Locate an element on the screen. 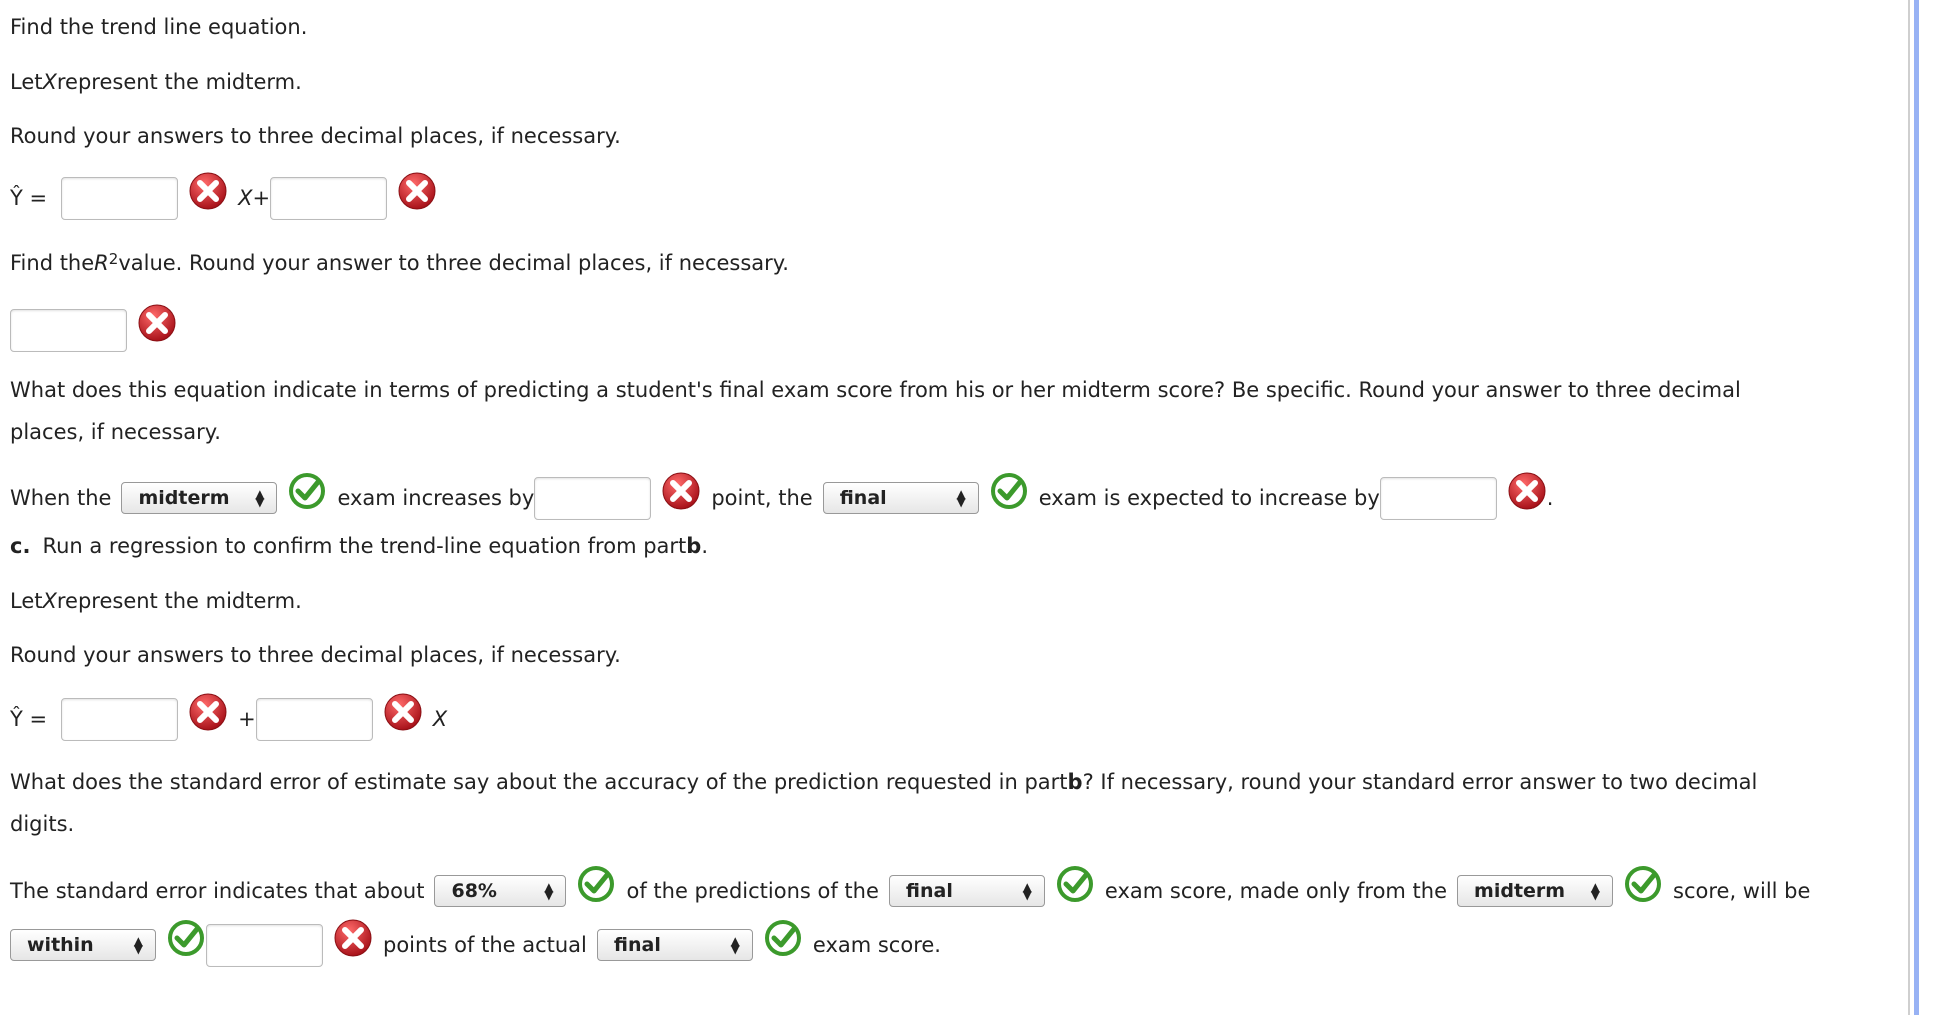 Image resolution: width=1933 pixels, height=1015 pixels. r-squared-row is located at coordinates (93, 330).